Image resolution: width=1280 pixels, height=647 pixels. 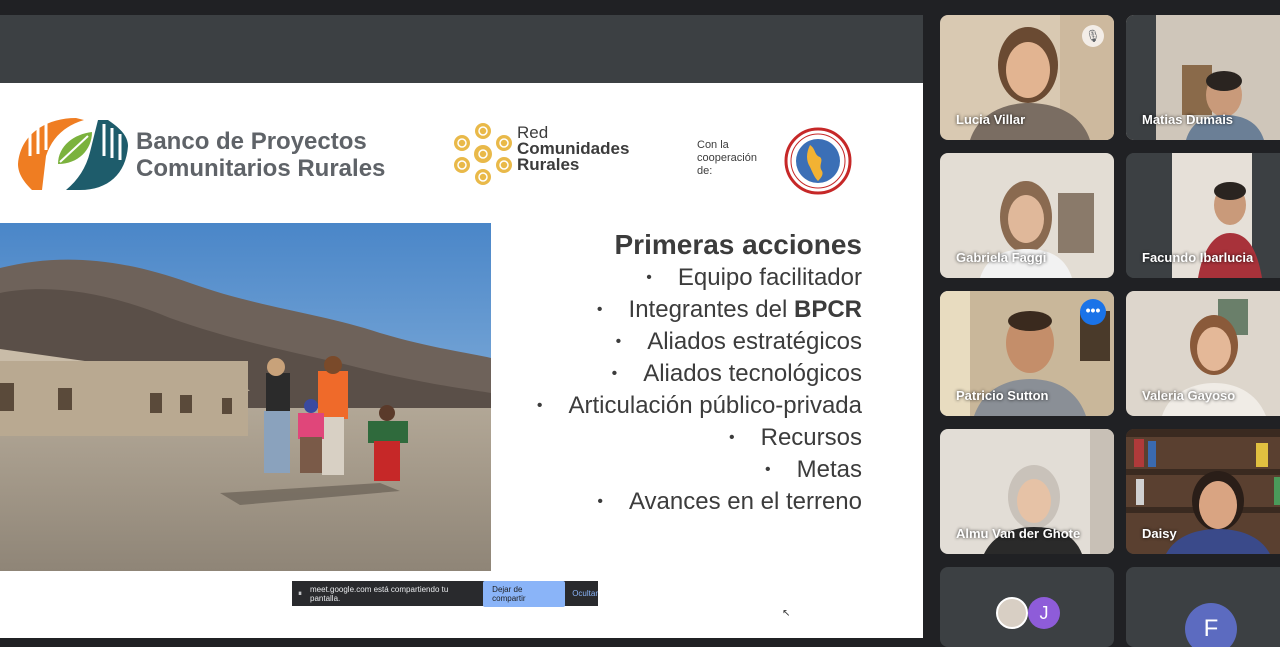 I want to click on bpcr-title-line1: Banco de Proyectos, so click(x=251, y=141).